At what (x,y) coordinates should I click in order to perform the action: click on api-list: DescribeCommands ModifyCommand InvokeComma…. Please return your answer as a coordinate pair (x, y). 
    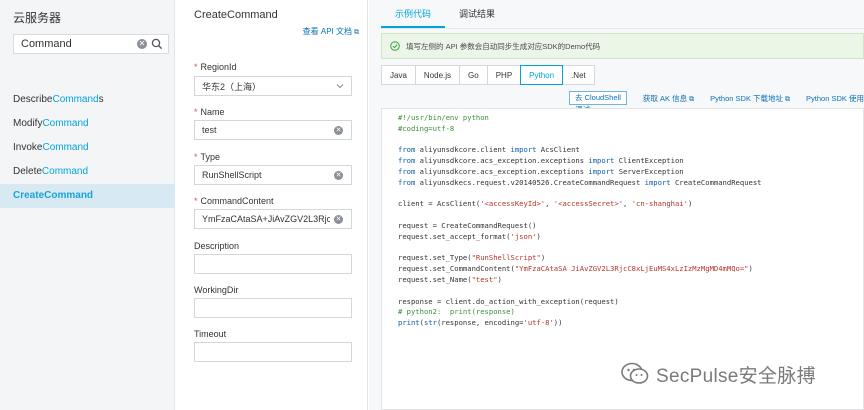
    Looking at the image, I should click on (87, 148).